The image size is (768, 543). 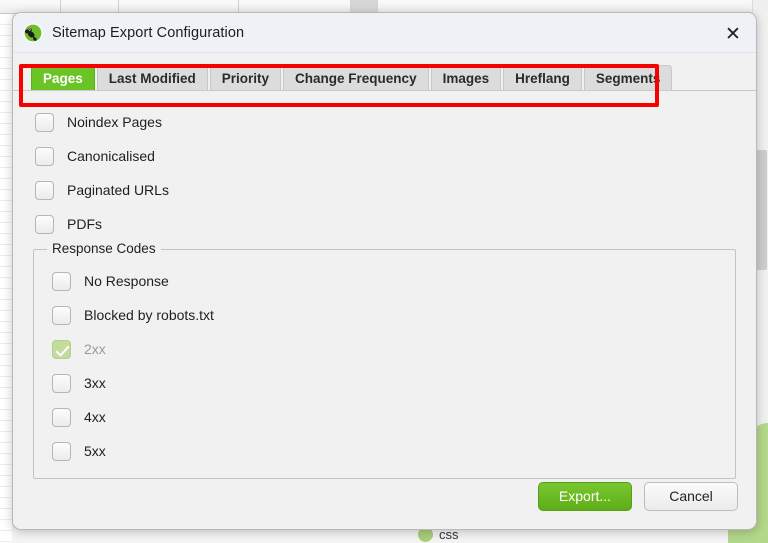 I want to click on checkbox-label: No Response, so click(x=126, y=281).